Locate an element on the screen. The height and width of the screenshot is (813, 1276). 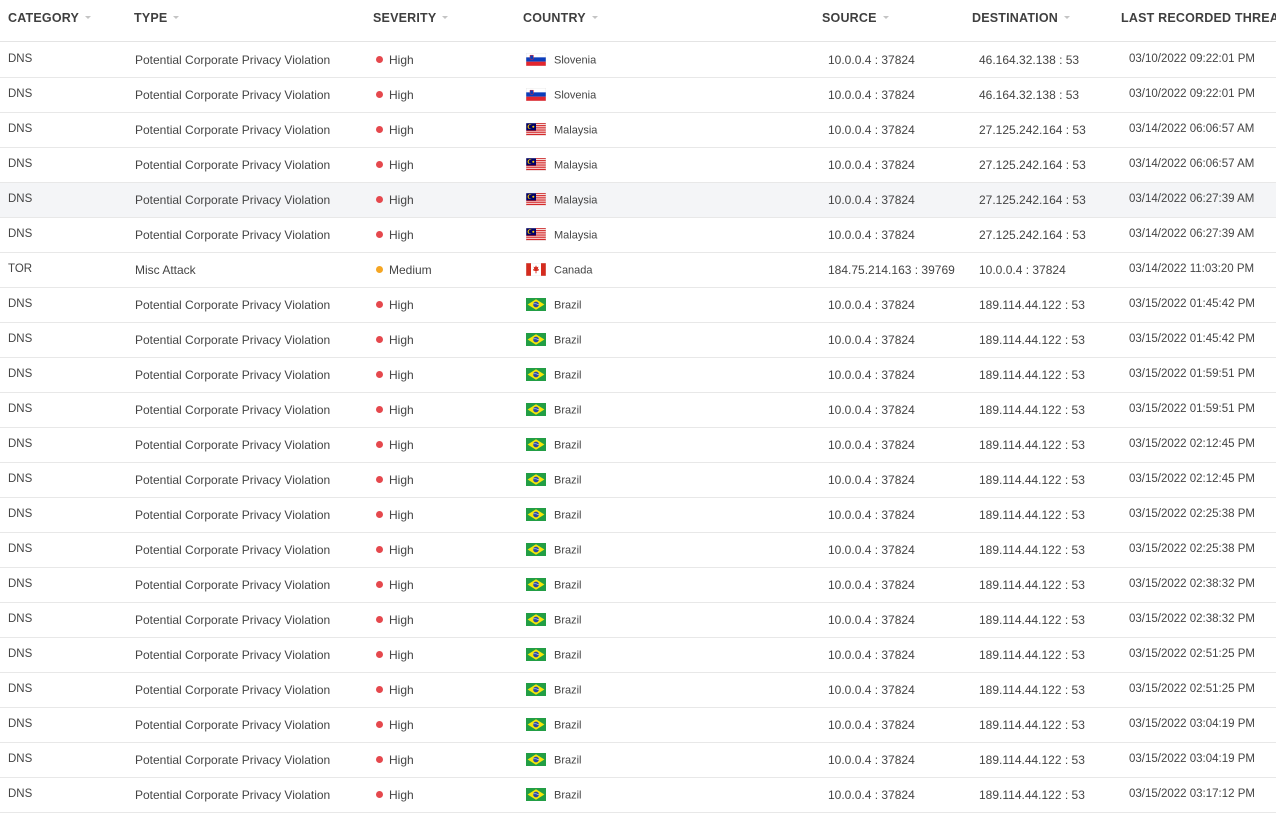
last-recorded-cell: 03/15/2022 02:51:25 PM is located at coordinates (1192, 689).